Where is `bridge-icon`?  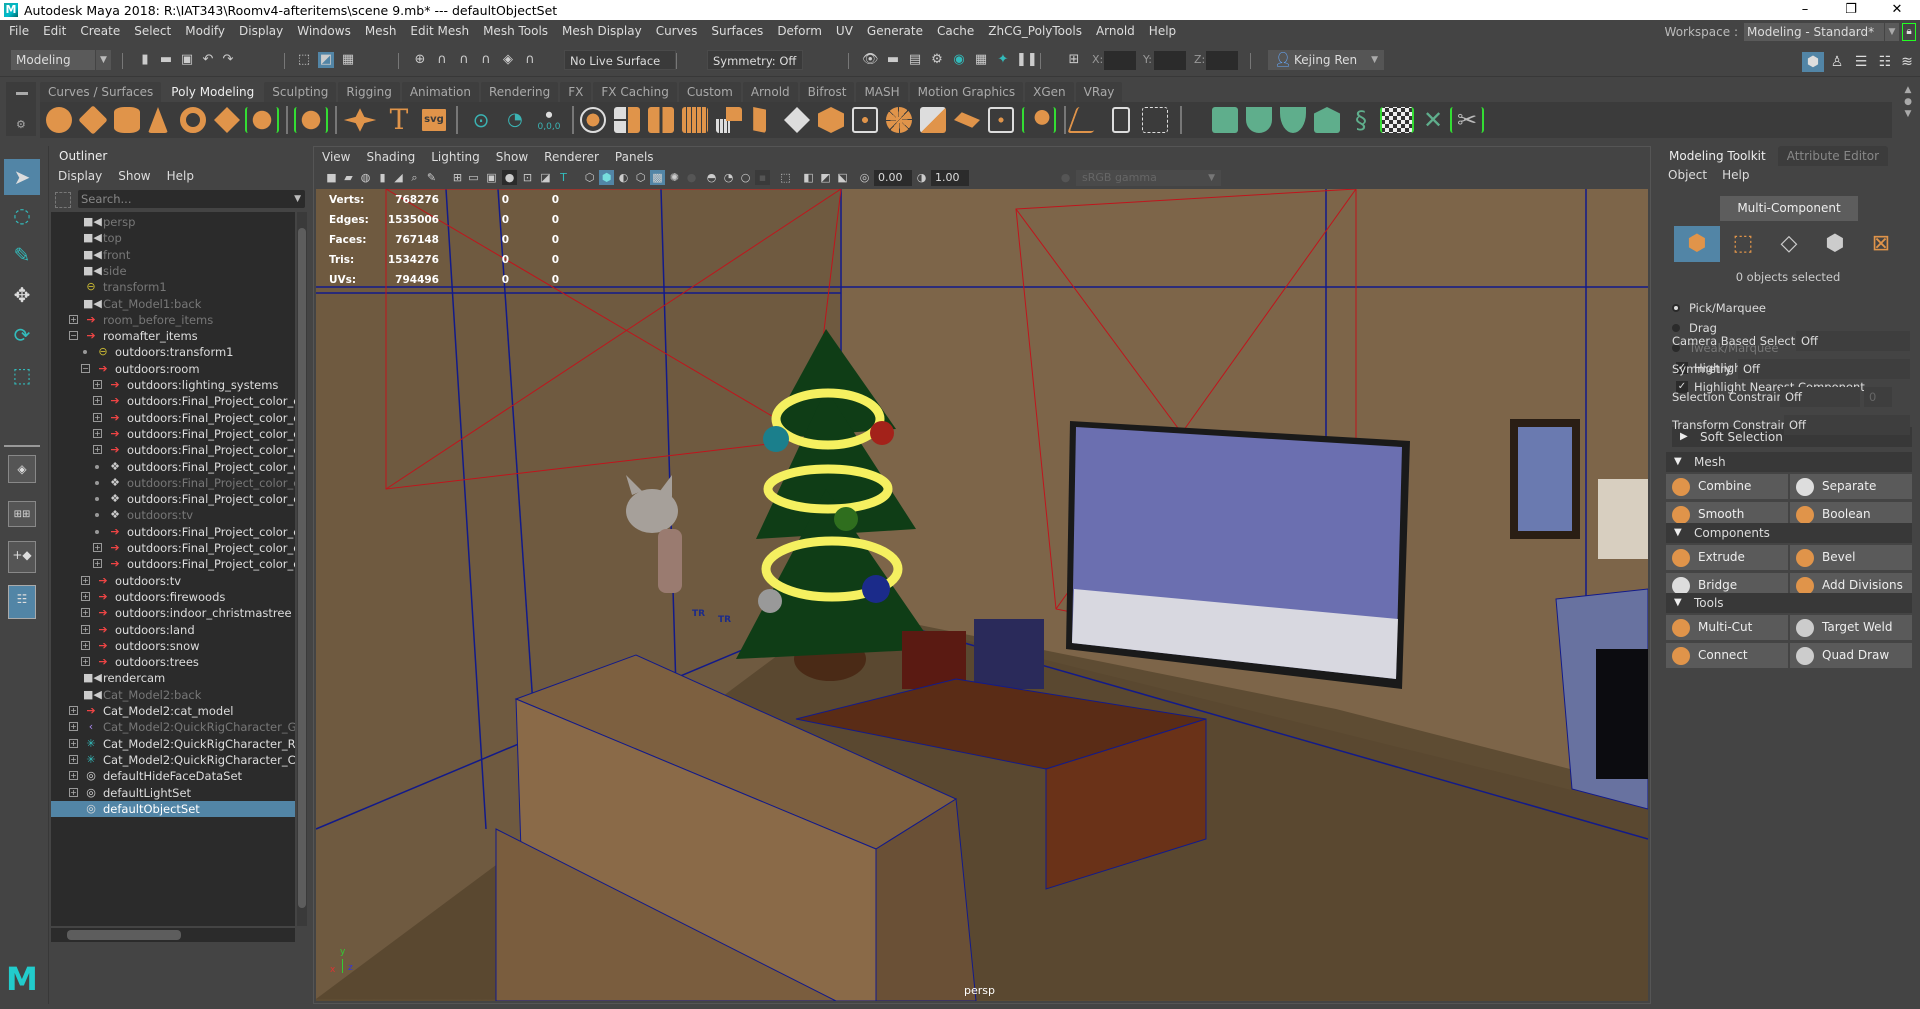 bridge-icon is located at coordinates (797, 120).